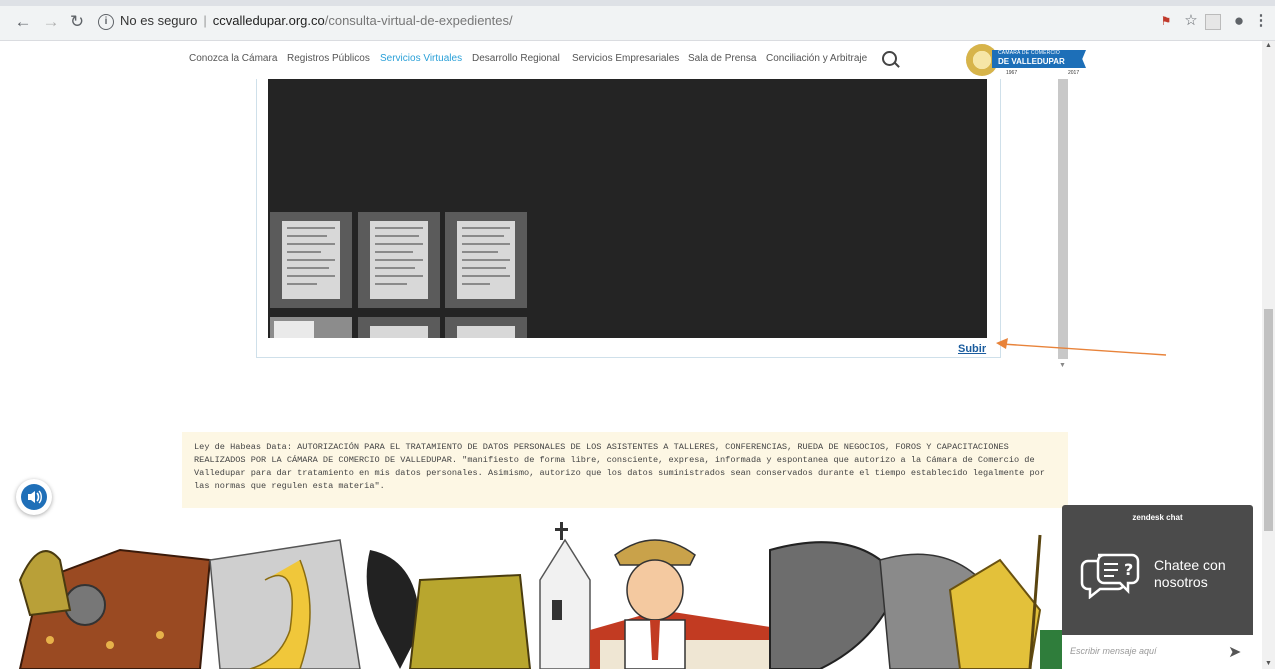 The image size is (1275, 669). I want to click on scrollbar-thumb, so click(1268, 420).